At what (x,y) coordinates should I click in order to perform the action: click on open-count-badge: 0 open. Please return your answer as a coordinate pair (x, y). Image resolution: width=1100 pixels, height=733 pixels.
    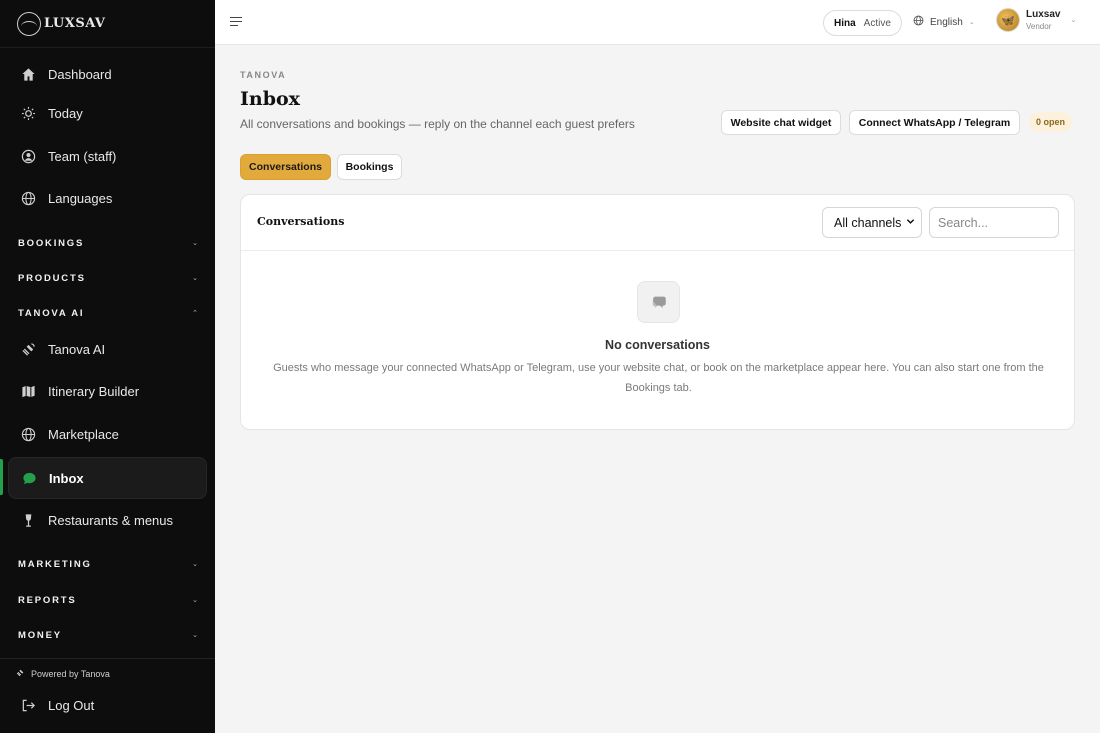
    Looking at the image, I should click on (1051, 122).